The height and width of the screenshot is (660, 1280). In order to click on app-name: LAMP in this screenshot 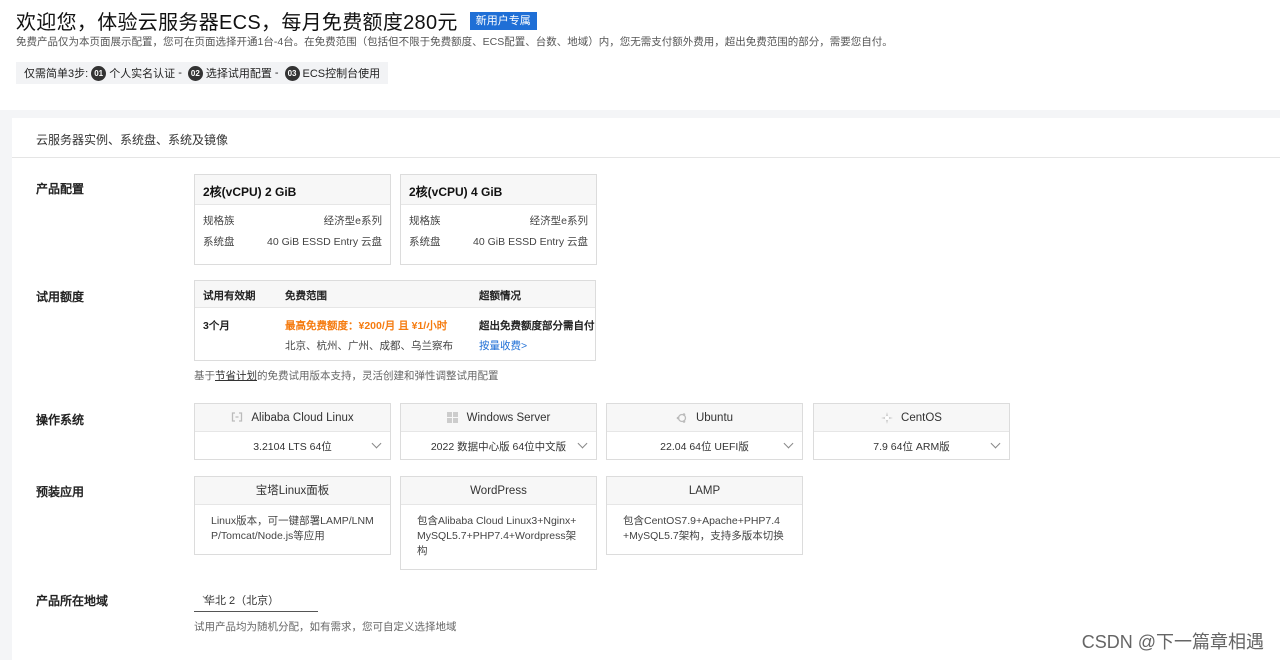, I will do `click(704, 491)`.